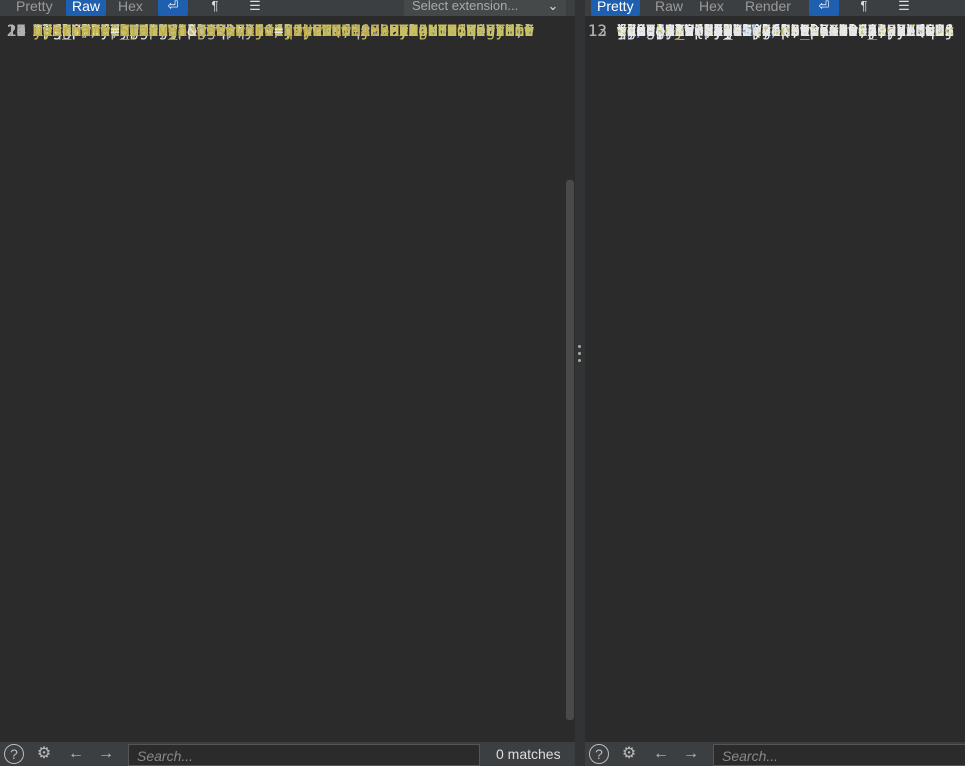 The height and width of the screenshot is (766, 965). I want to click on line-number: 13, so click(597, 30).